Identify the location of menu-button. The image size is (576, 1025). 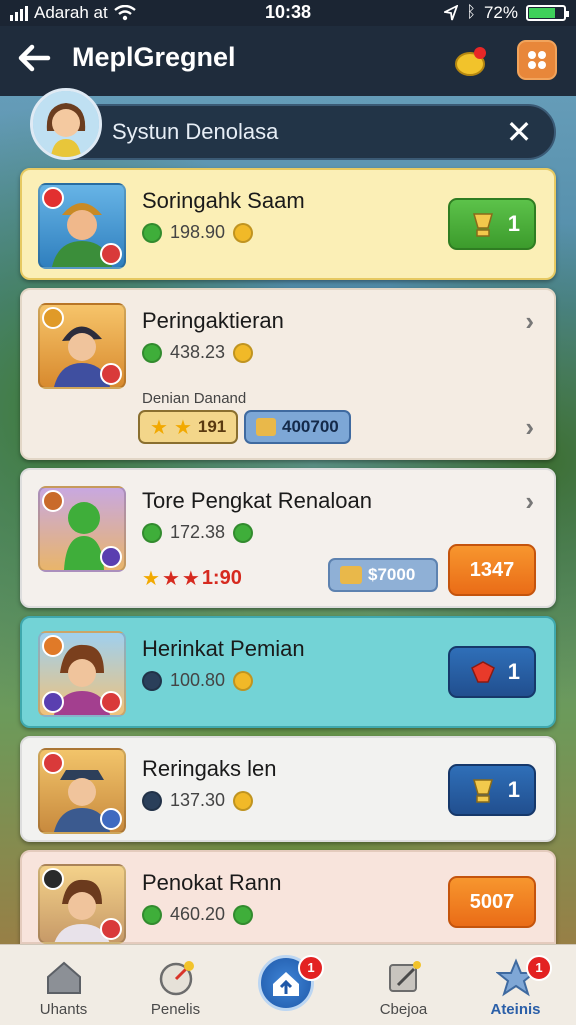
(537, 60).